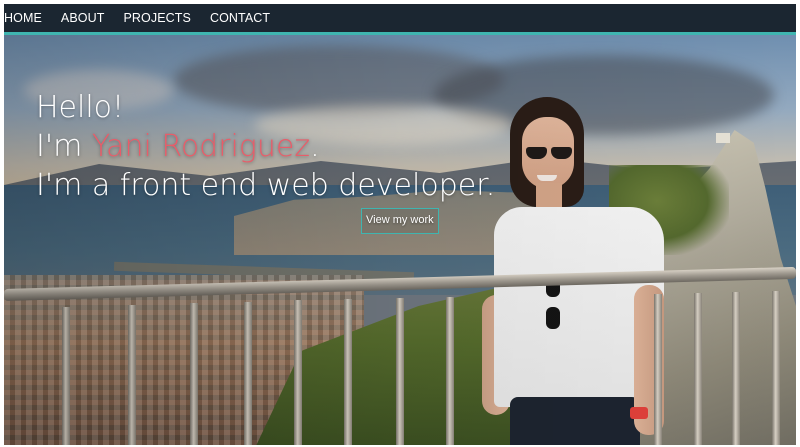 The height and width of the screenshot is (447, 800). I want to click on nav-about-link: ABOUT, so click(83, 18).